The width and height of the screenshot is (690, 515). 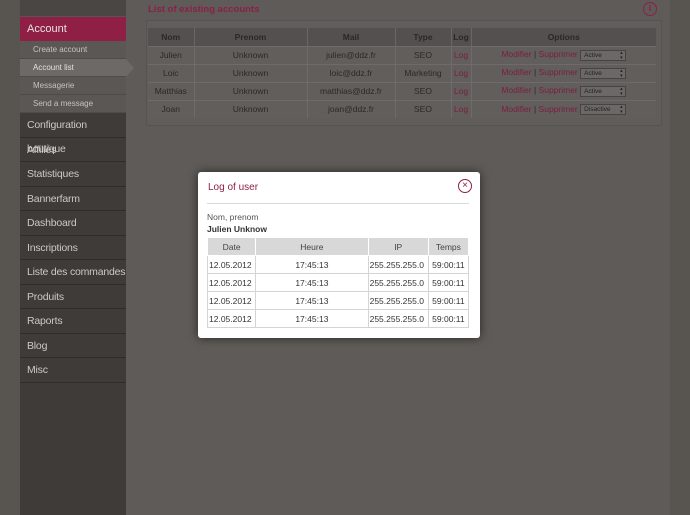 What do you see at coordinates (680, 257) in the screenshot?
I see `right-margin` at bounding box center [680, 257].